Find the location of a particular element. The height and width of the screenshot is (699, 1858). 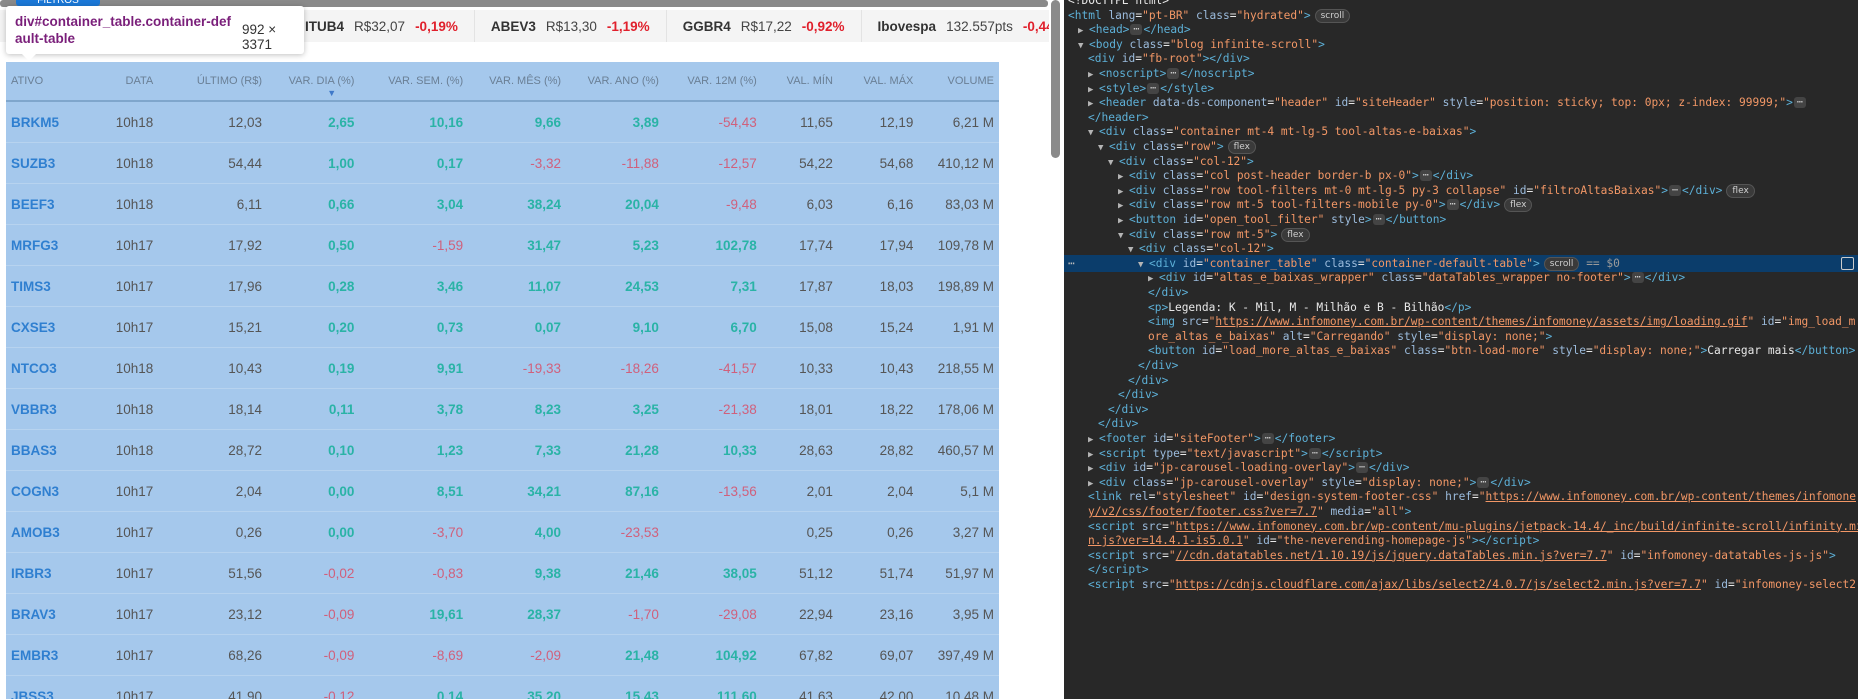

column-header: VAL. MÁX is located at coordinates (878, 82).